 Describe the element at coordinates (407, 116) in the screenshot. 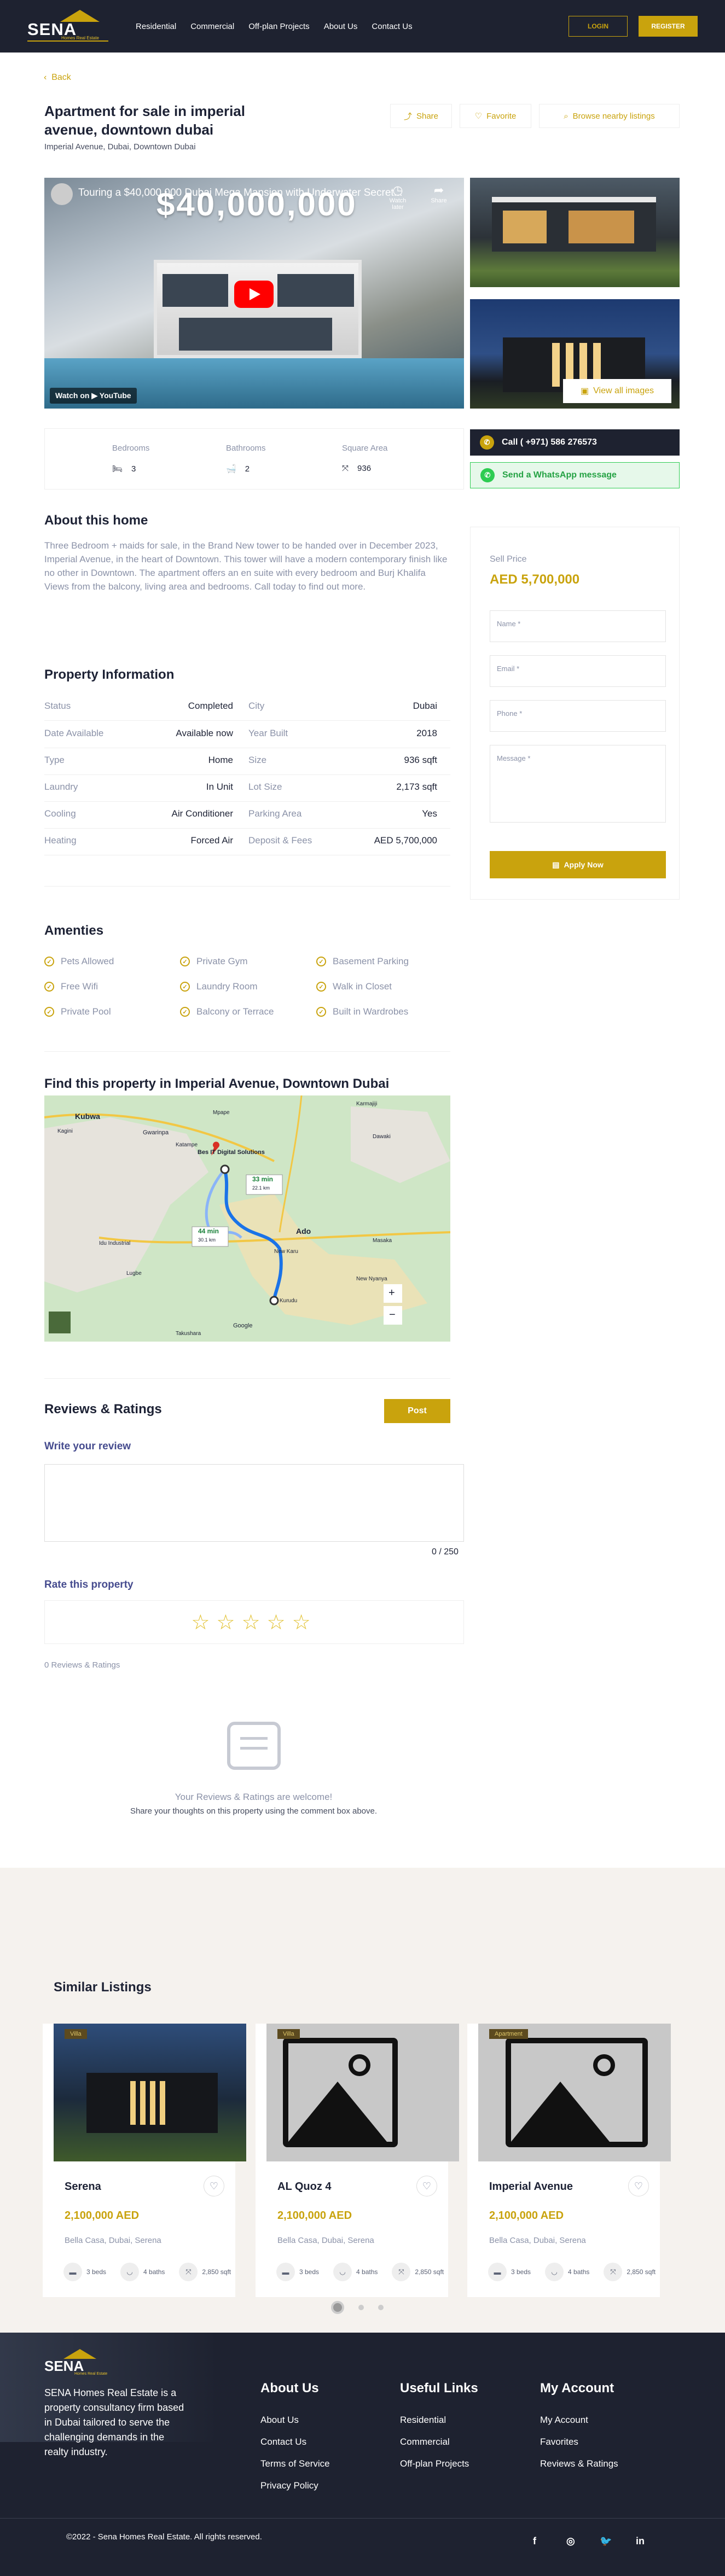

I see `share-icon: ⤴` at that location.